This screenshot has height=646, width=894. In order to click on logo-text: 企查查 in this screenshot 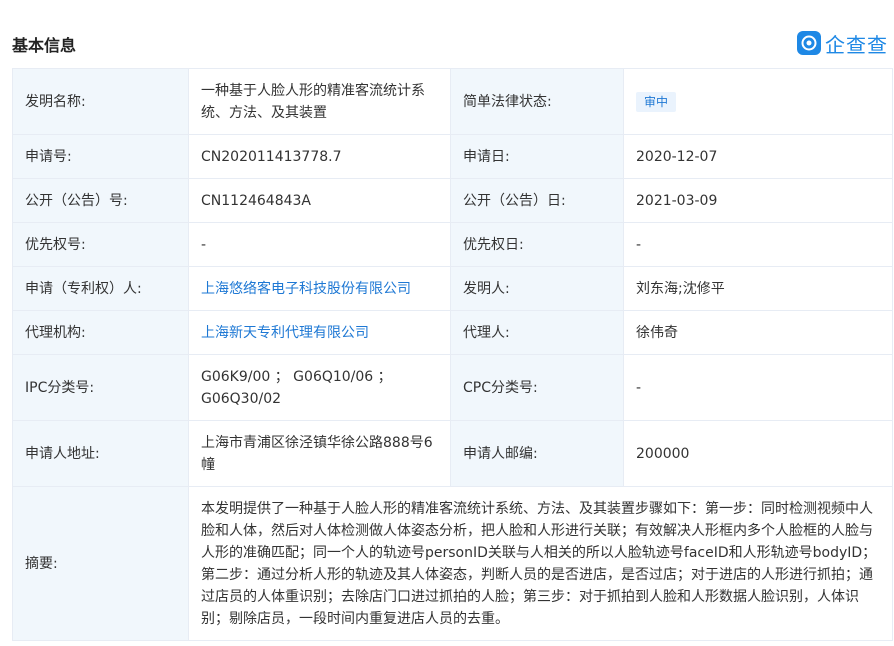, I will do `click(856, 44)`.